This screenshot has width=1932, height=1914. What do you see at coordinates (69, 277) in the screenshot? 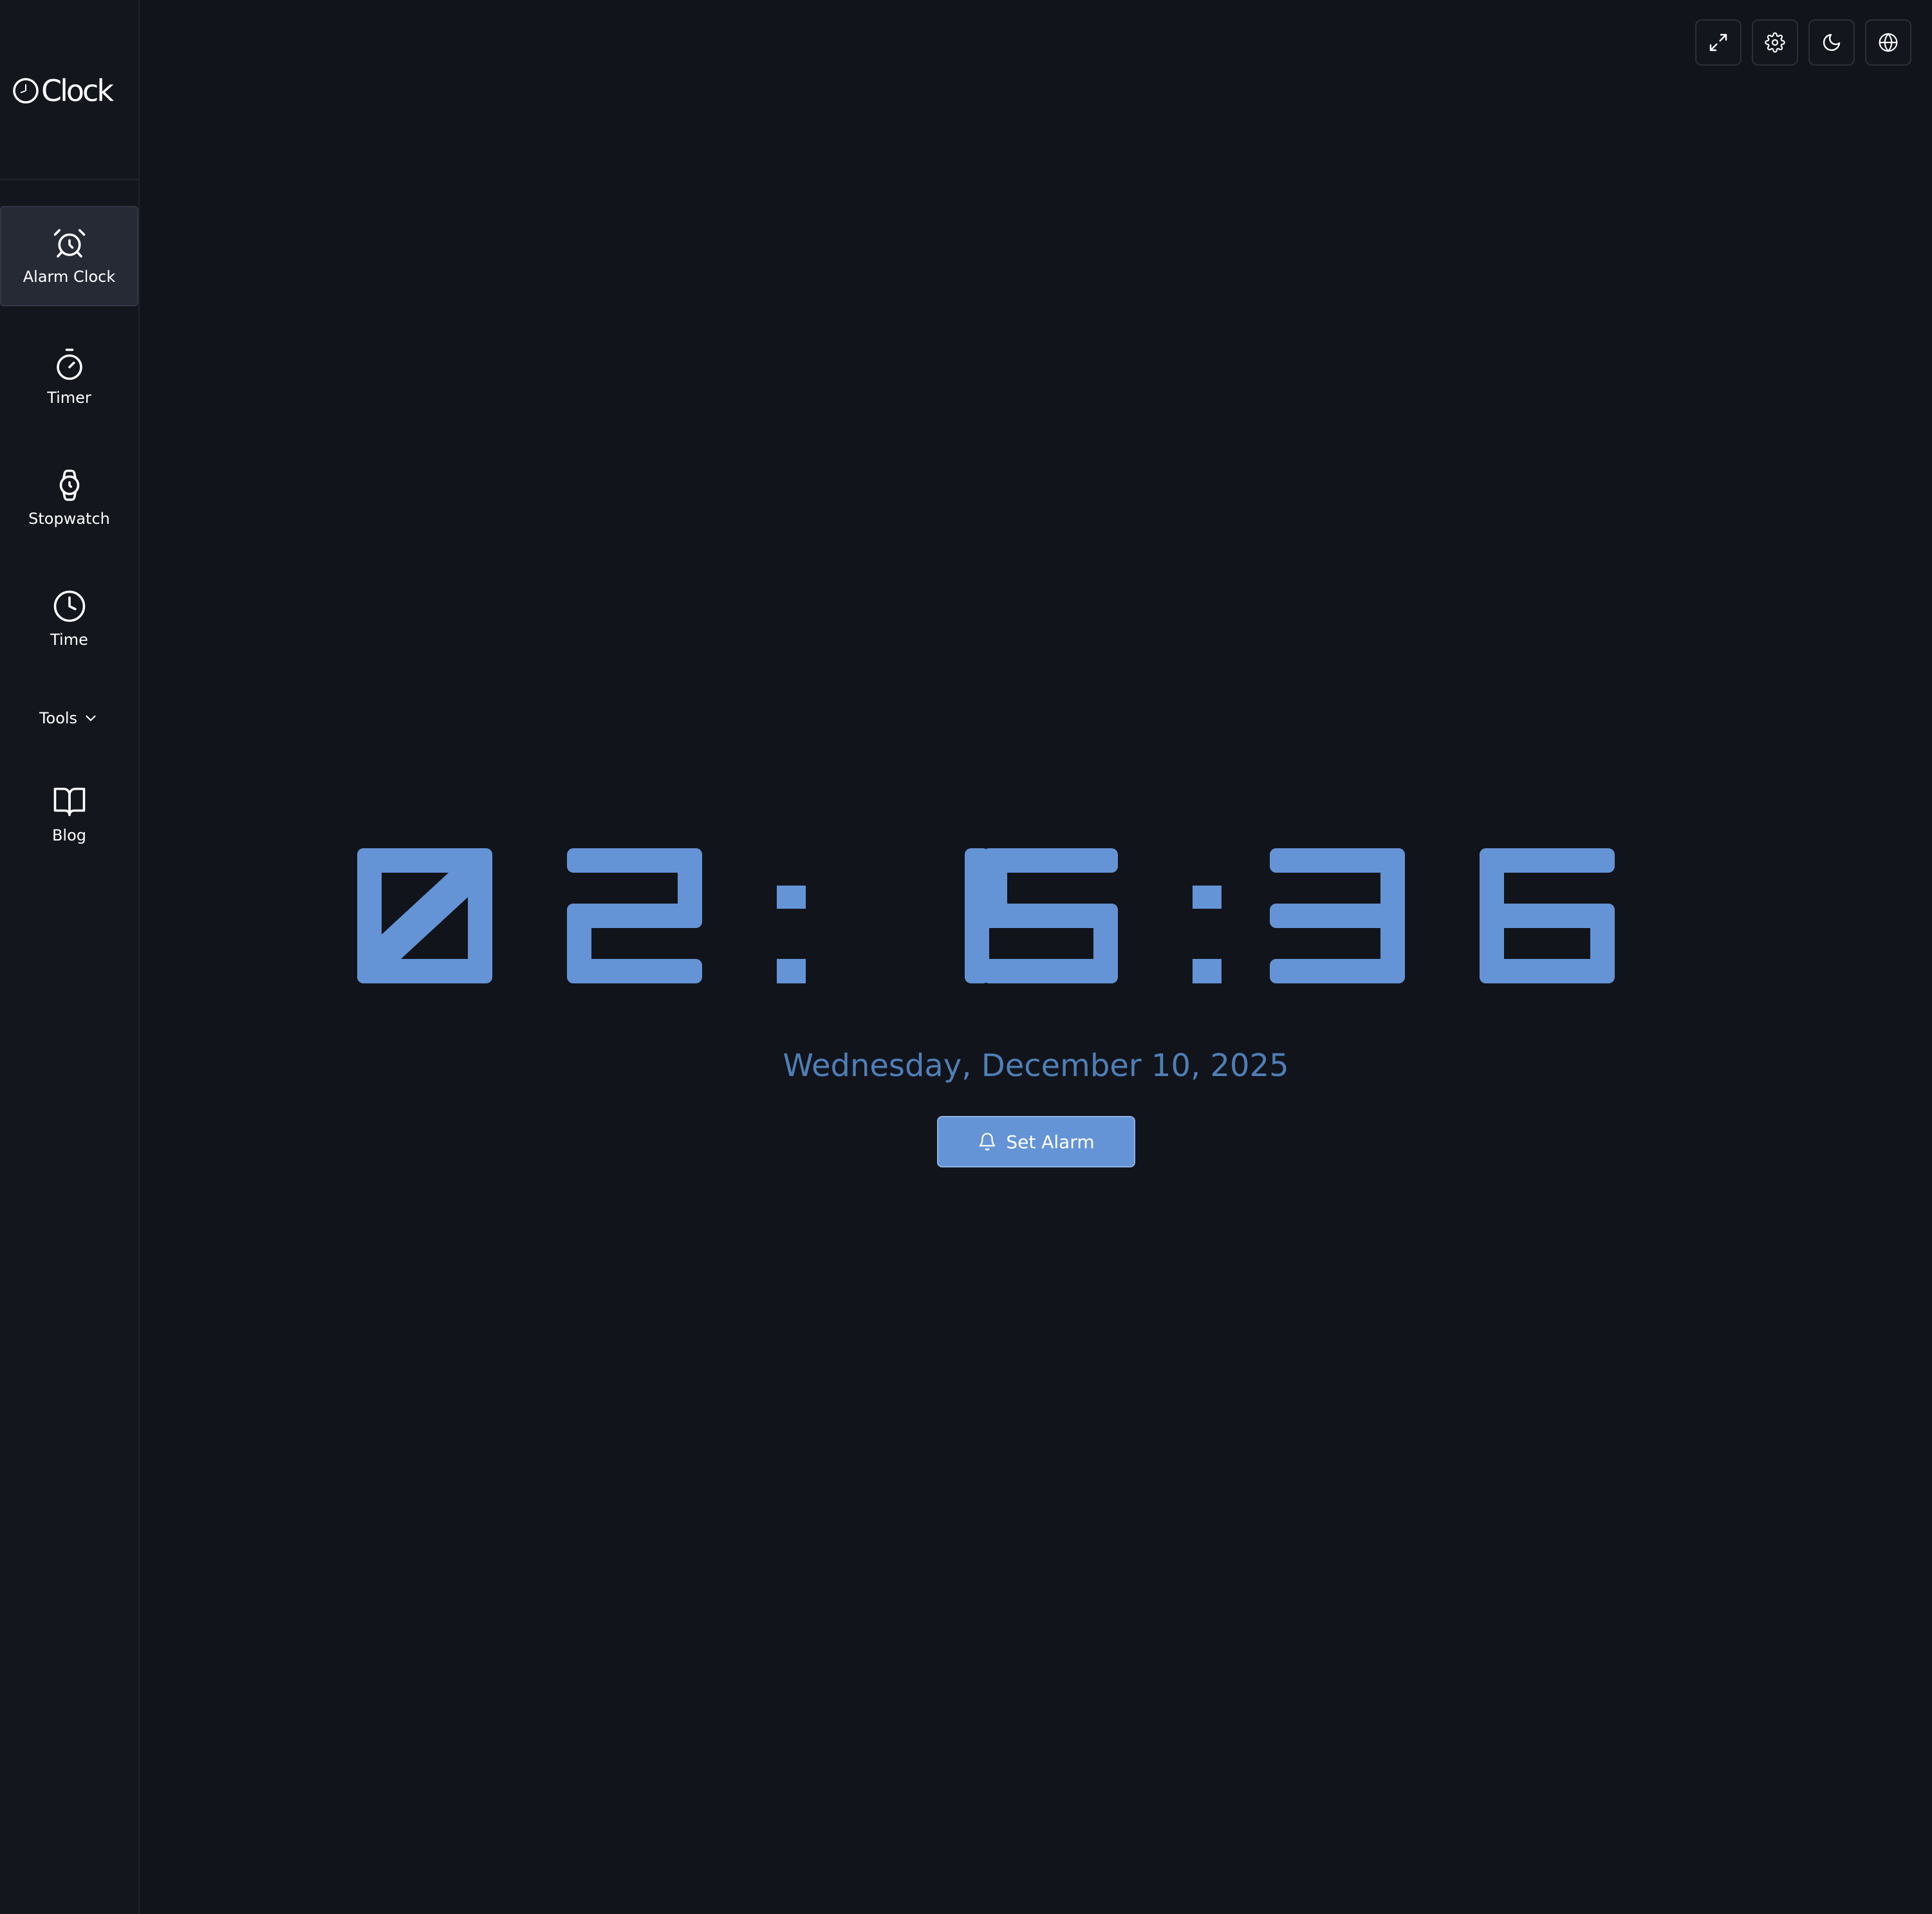
I see `sidebar-item-label: Alarm Clock` at bounding box center [69, 277].